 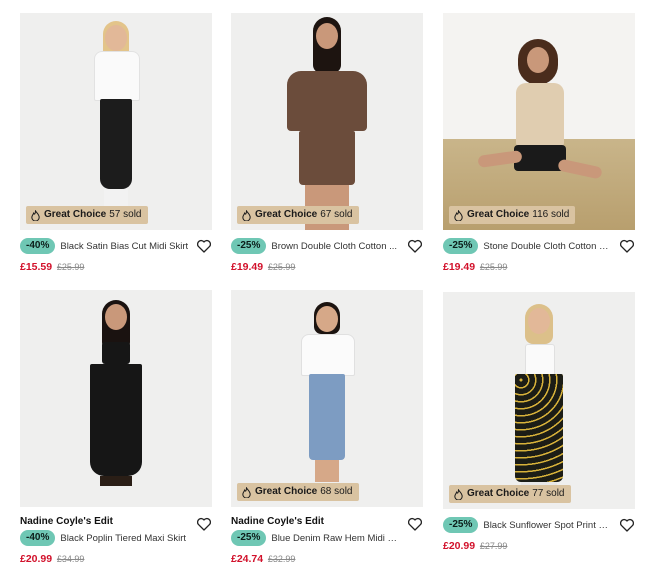 I want to click on great-choice-badge: Great Choice 67 sold, so click(x=298, y=215).